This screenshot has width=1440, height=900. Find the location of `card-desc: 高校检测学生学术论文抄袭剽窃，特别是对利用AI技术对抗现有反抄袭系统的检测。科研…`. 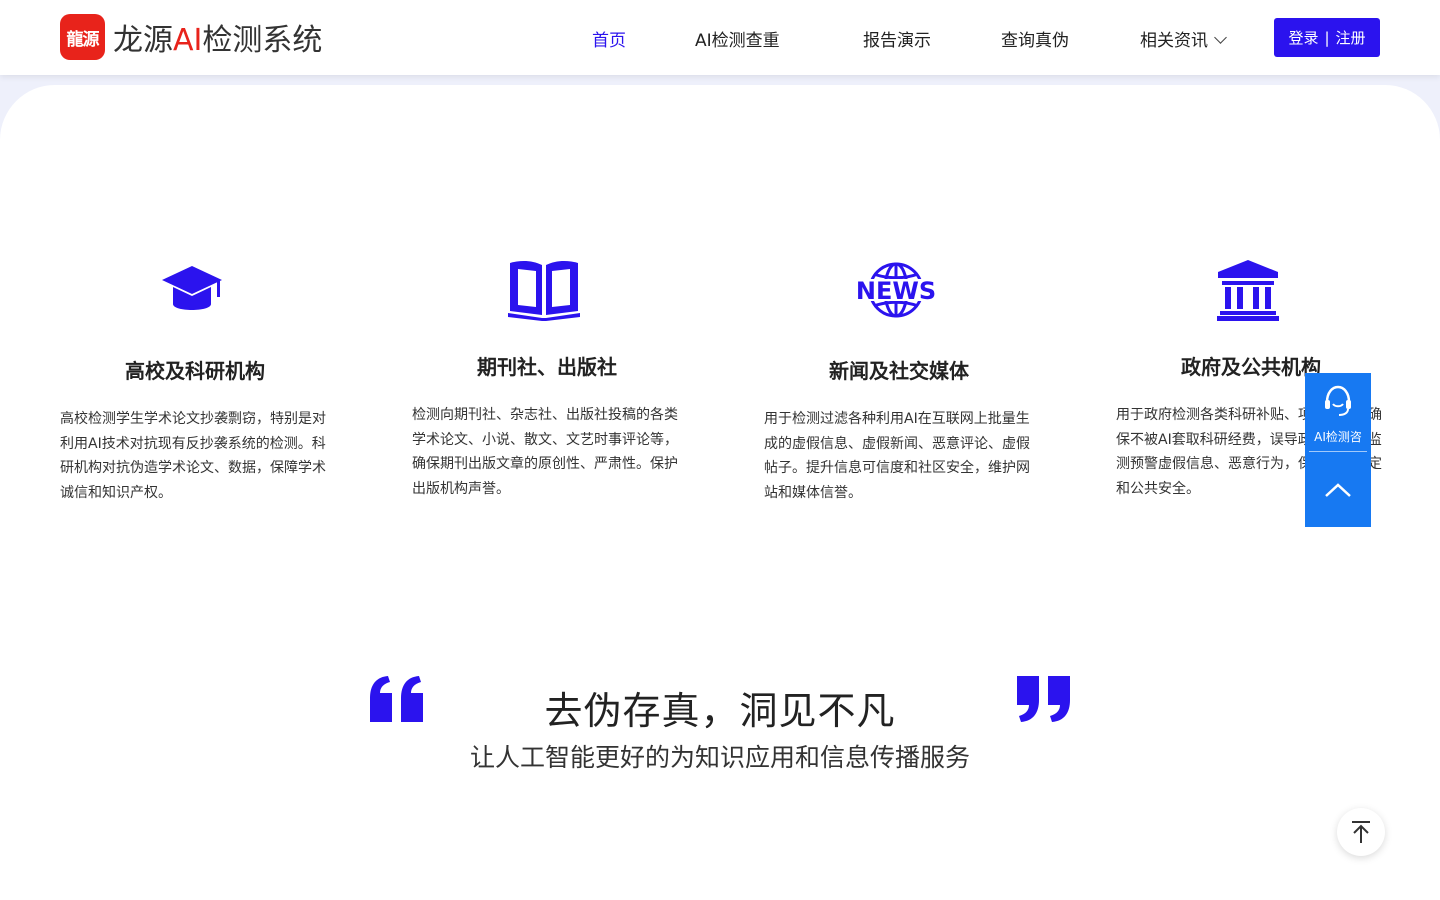

card-desc: 高校检测学生学术论文抄袭剽窃，特别是对利用AI技术对抗现有反抄袭系统的检测。科研… is located at coordinates (193, 456).